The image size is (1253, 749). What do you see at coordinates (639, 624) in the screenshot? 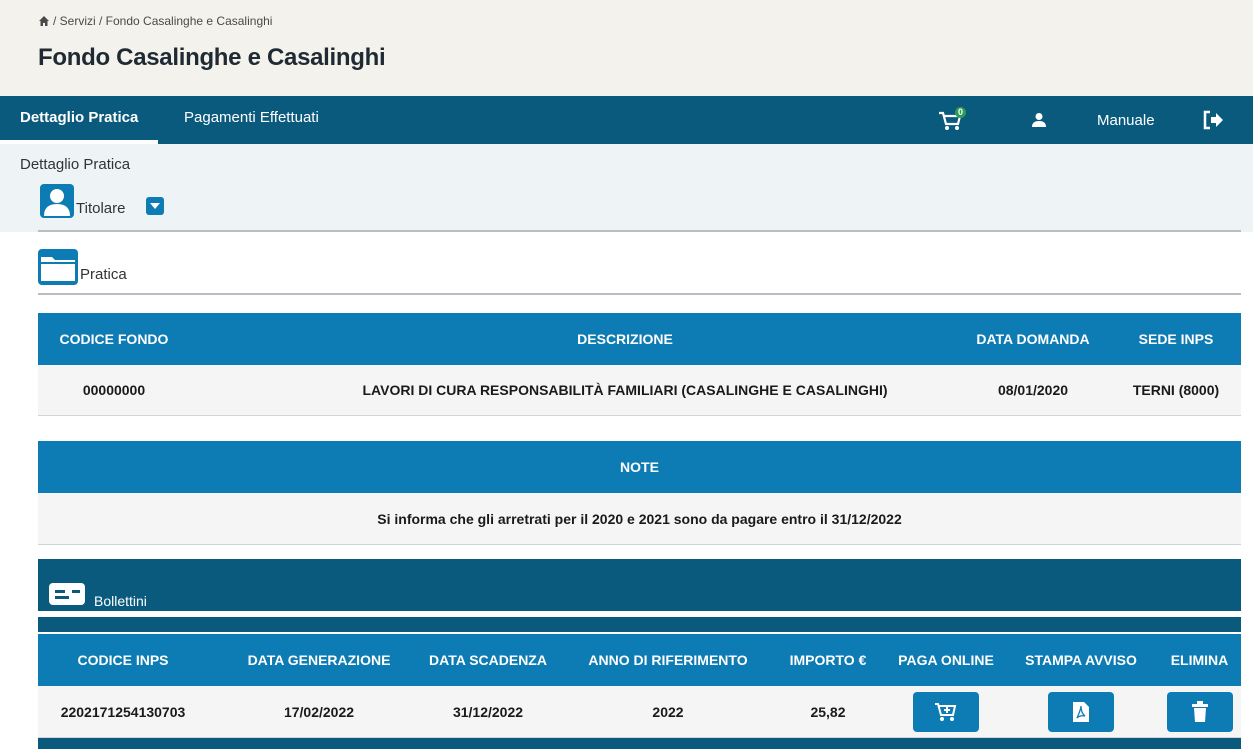
I see `bollettini-strip` at bounding box center [639, 624].